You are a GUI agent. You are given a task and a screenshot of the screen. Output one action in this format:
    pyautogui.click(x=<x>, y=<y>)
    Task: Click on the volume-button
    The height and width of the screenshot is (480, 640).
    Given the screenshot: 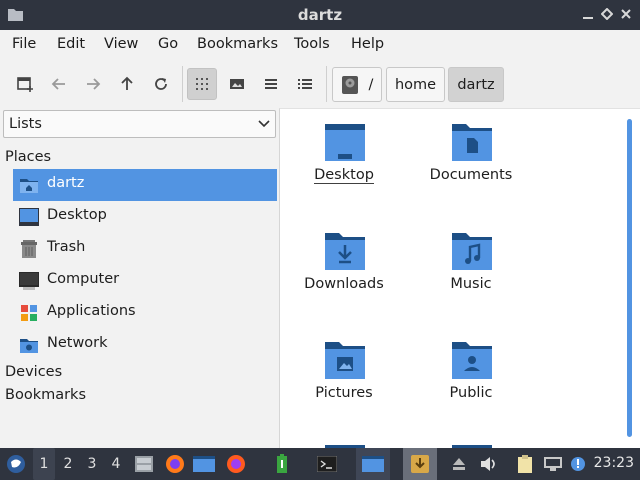 What is the action you would take?
    pyautogui.click(x=489, y=464)
    